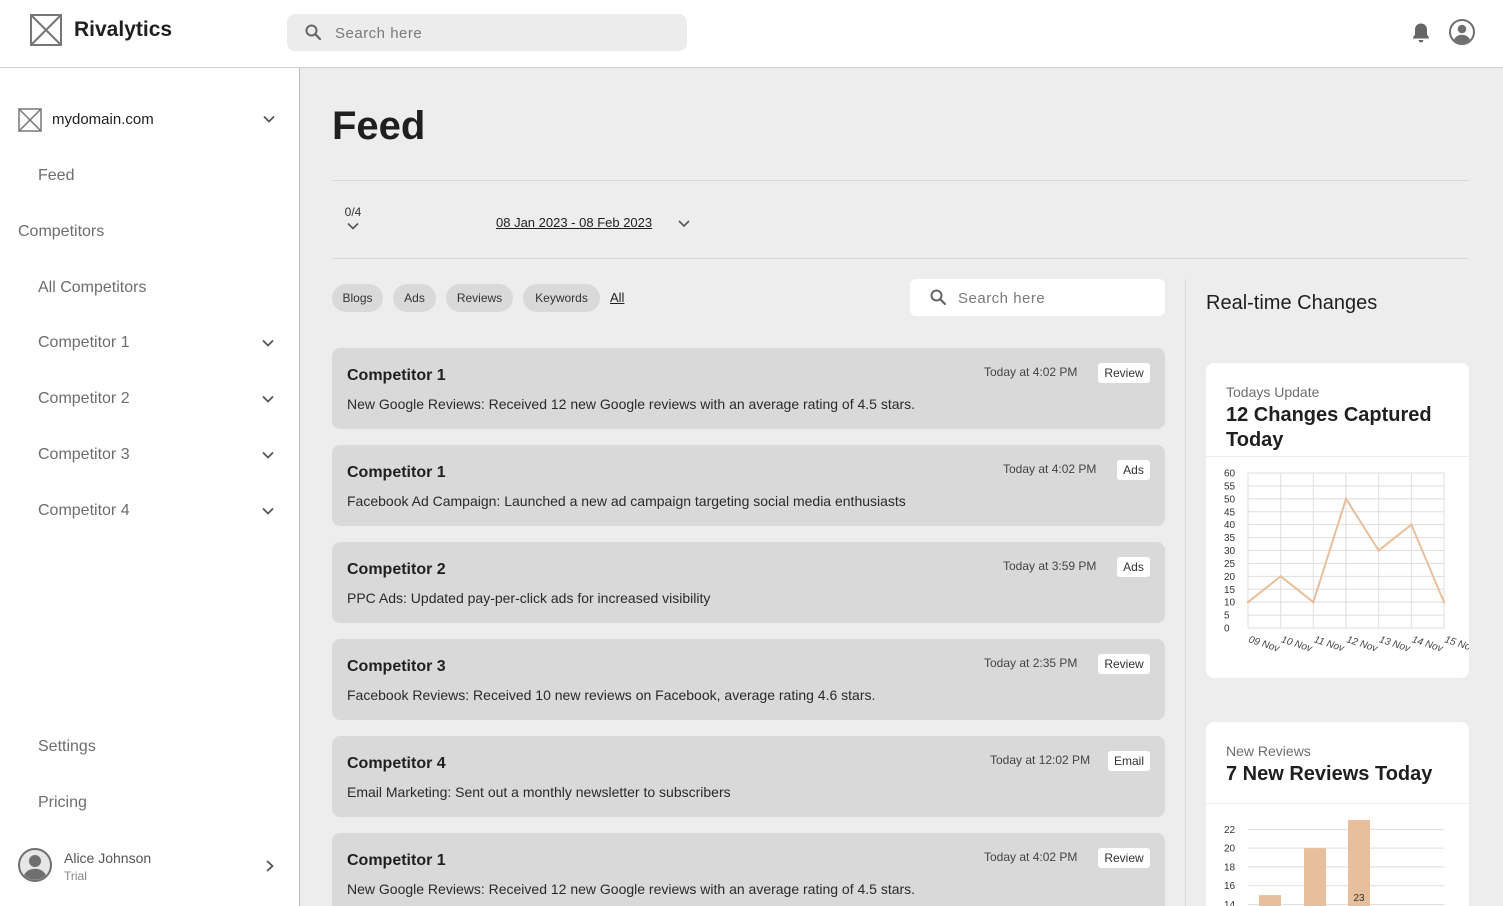  I want to click on sidebar-item-settings: Settings, so click(67, 747).